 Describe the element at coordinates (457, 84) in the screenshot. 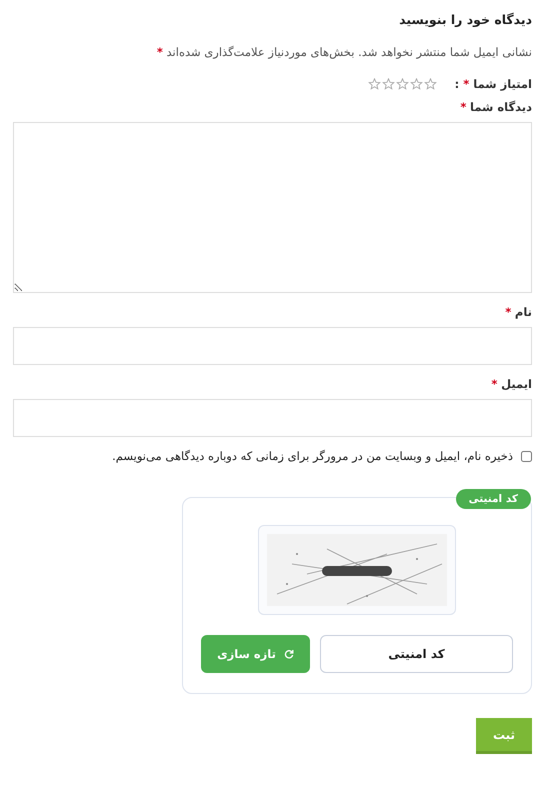

I see `colon: :` at that location.